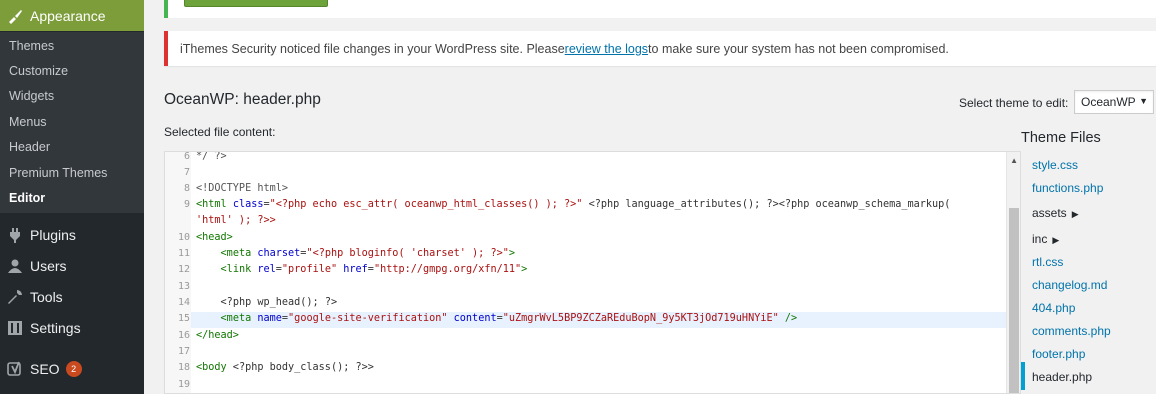 The width and height of the screenshot is (1156, 394). I want to click on code-line: <head>, so click(214, 237).